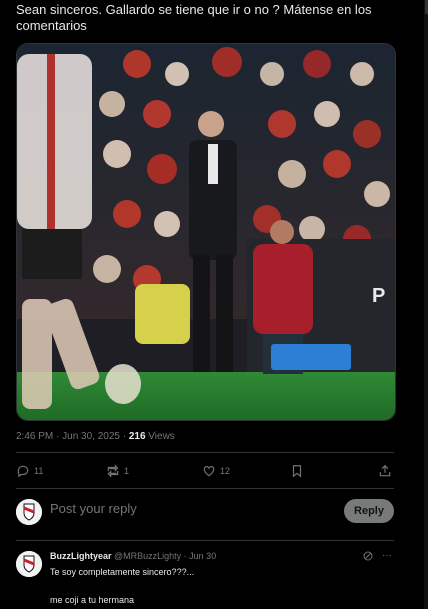  What do you see at coordinates (127, 471) in the screenshot?
I see `repost-count: 1` at bounding box center [127, 471].